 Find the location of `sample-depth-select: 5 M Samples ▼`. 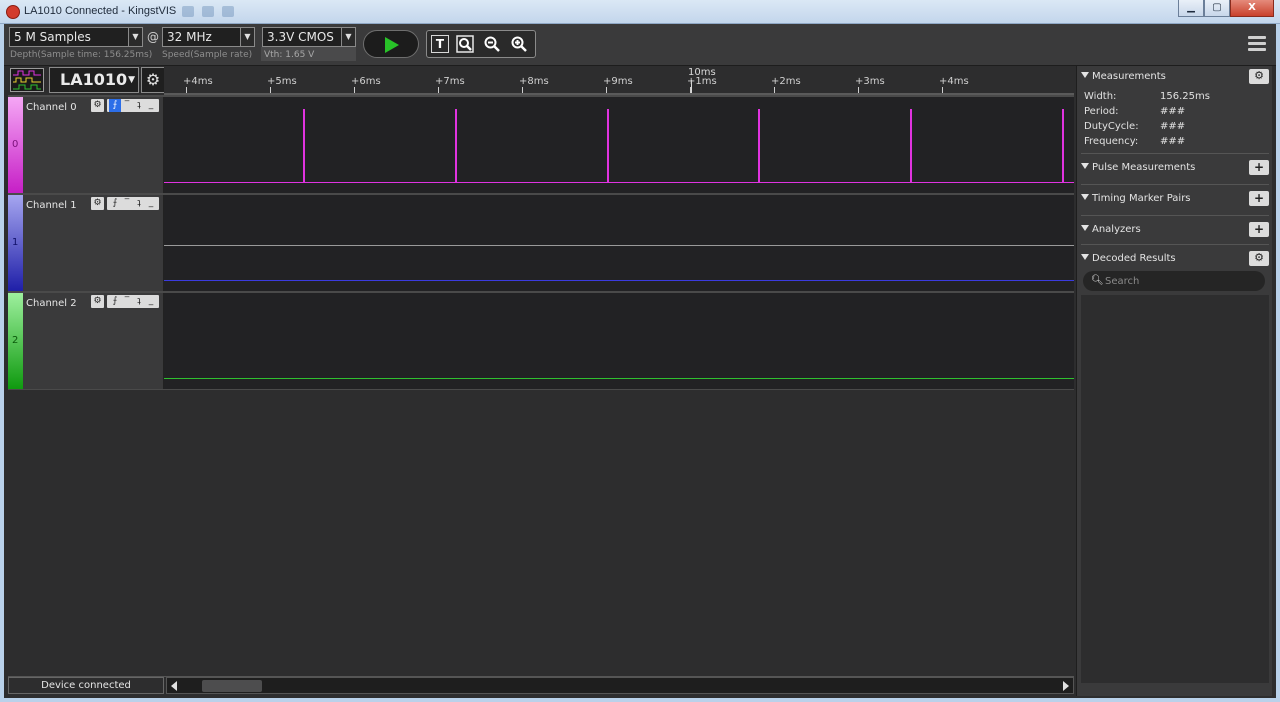

sample-depth-select: 5 M Samples ▼ is located at coordinates (76, 37).